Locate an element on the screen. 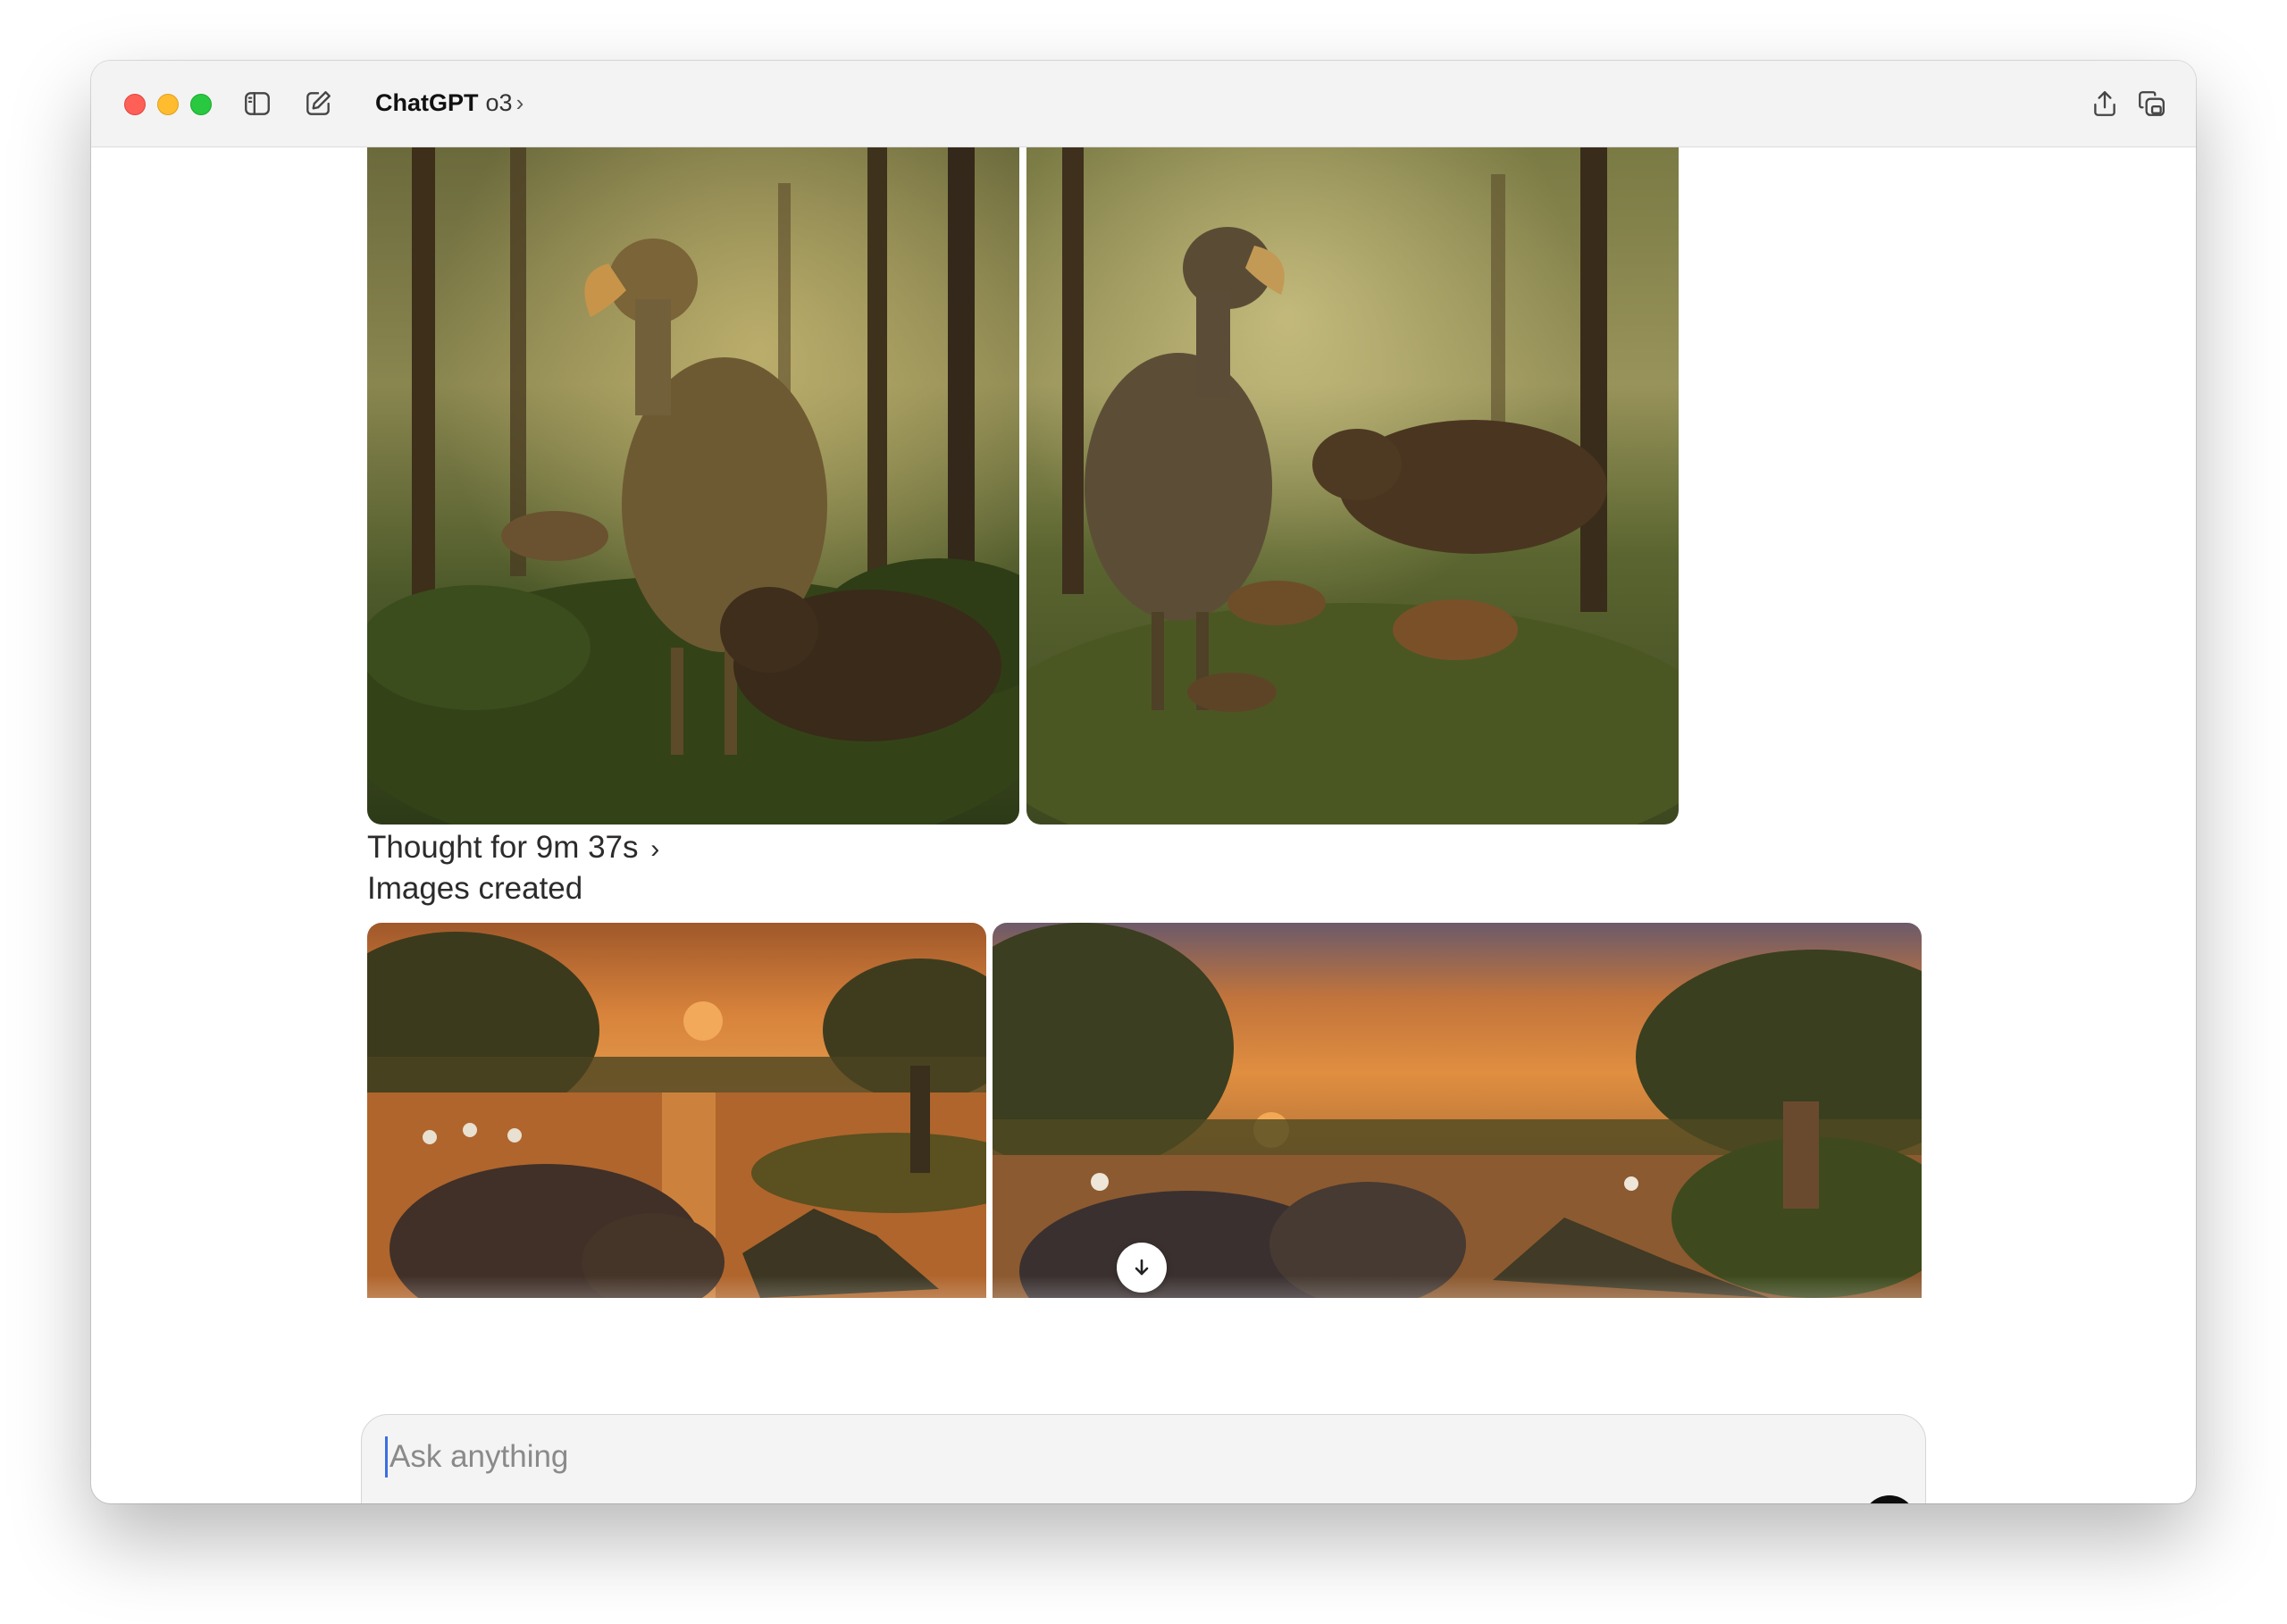 The height and width of the screenshot is (1624, 2287). share-button is located at coordinates (2105, 104).